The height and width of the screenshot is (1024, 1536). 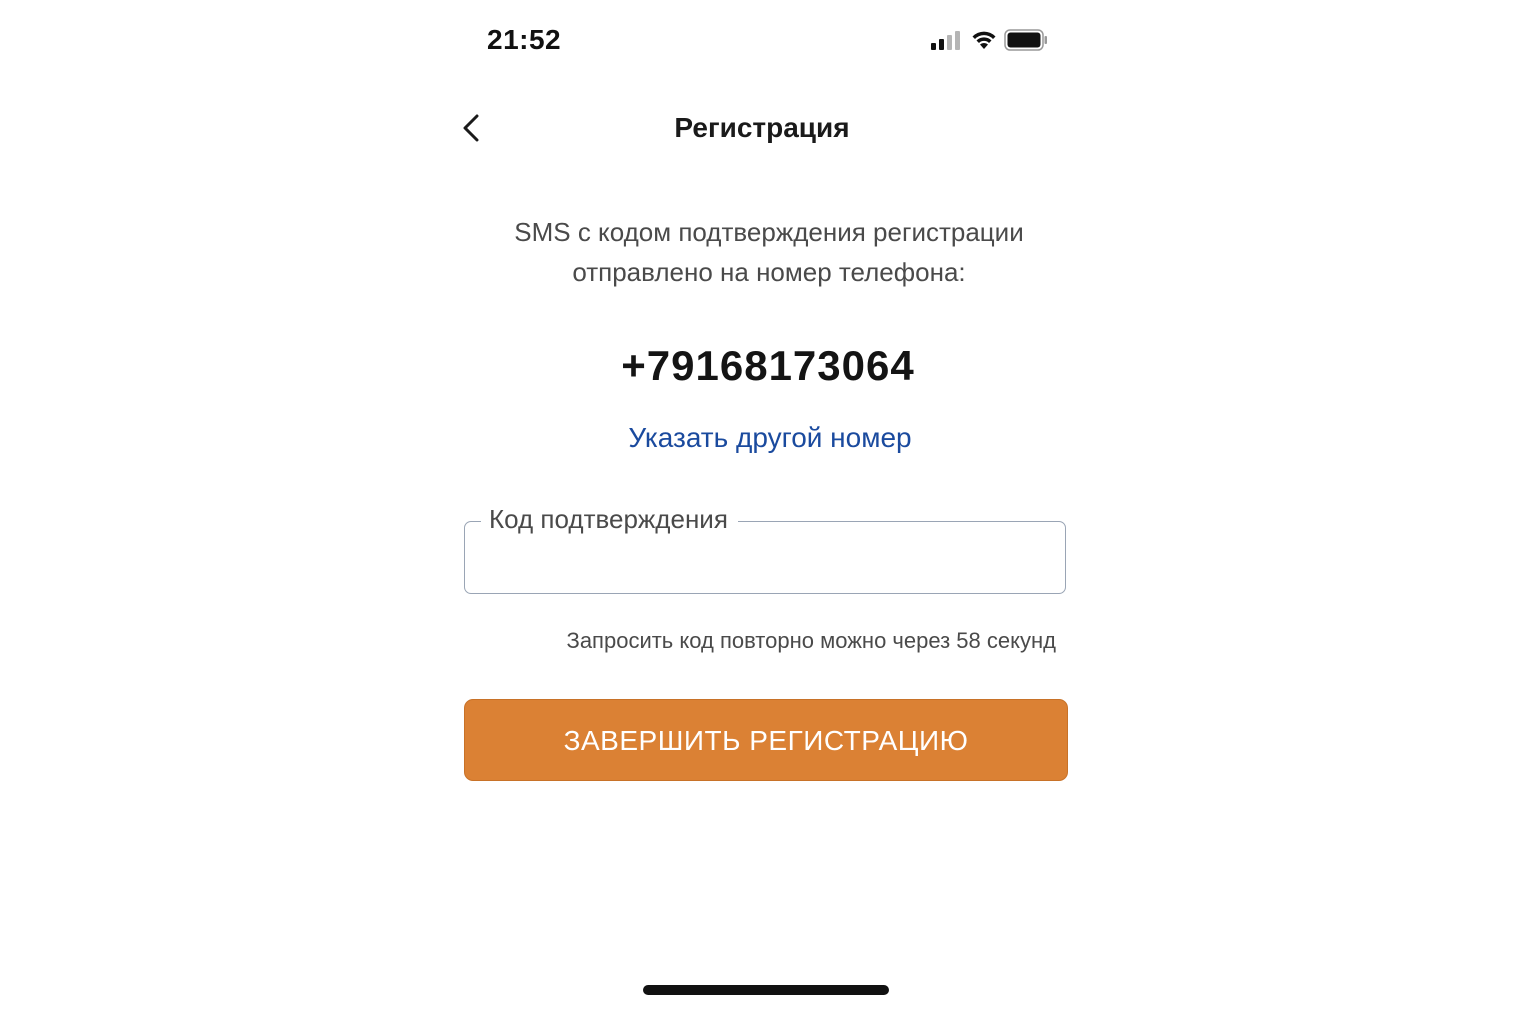 I want to click on status-time: 21:52, so click(x=524, y=39).